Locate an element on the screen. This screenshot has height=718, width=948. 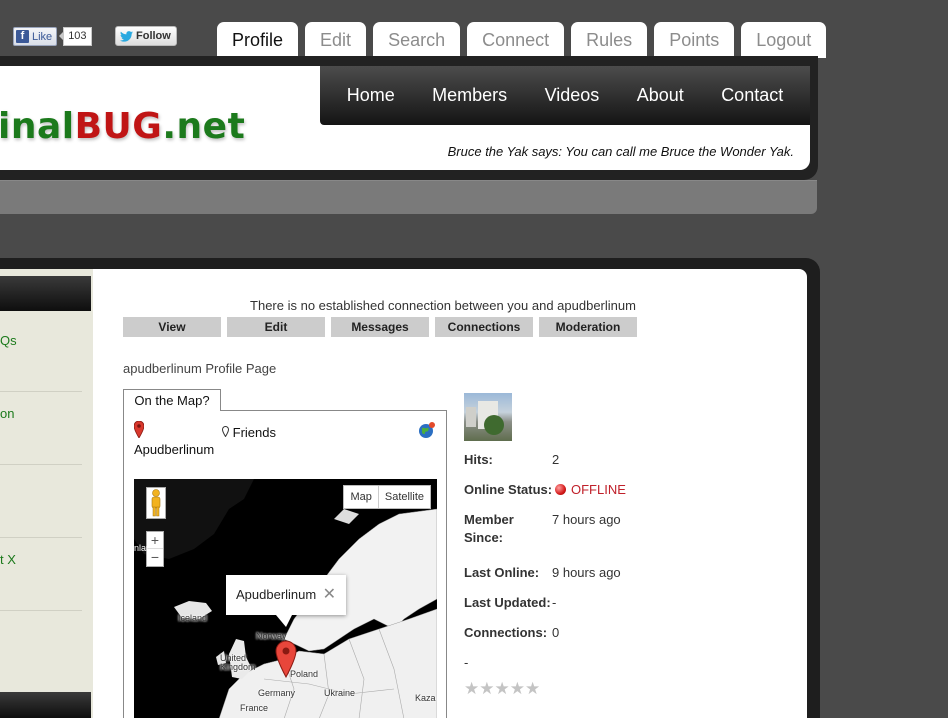
member-label-line1: Member is located at coordinates (489, 519).